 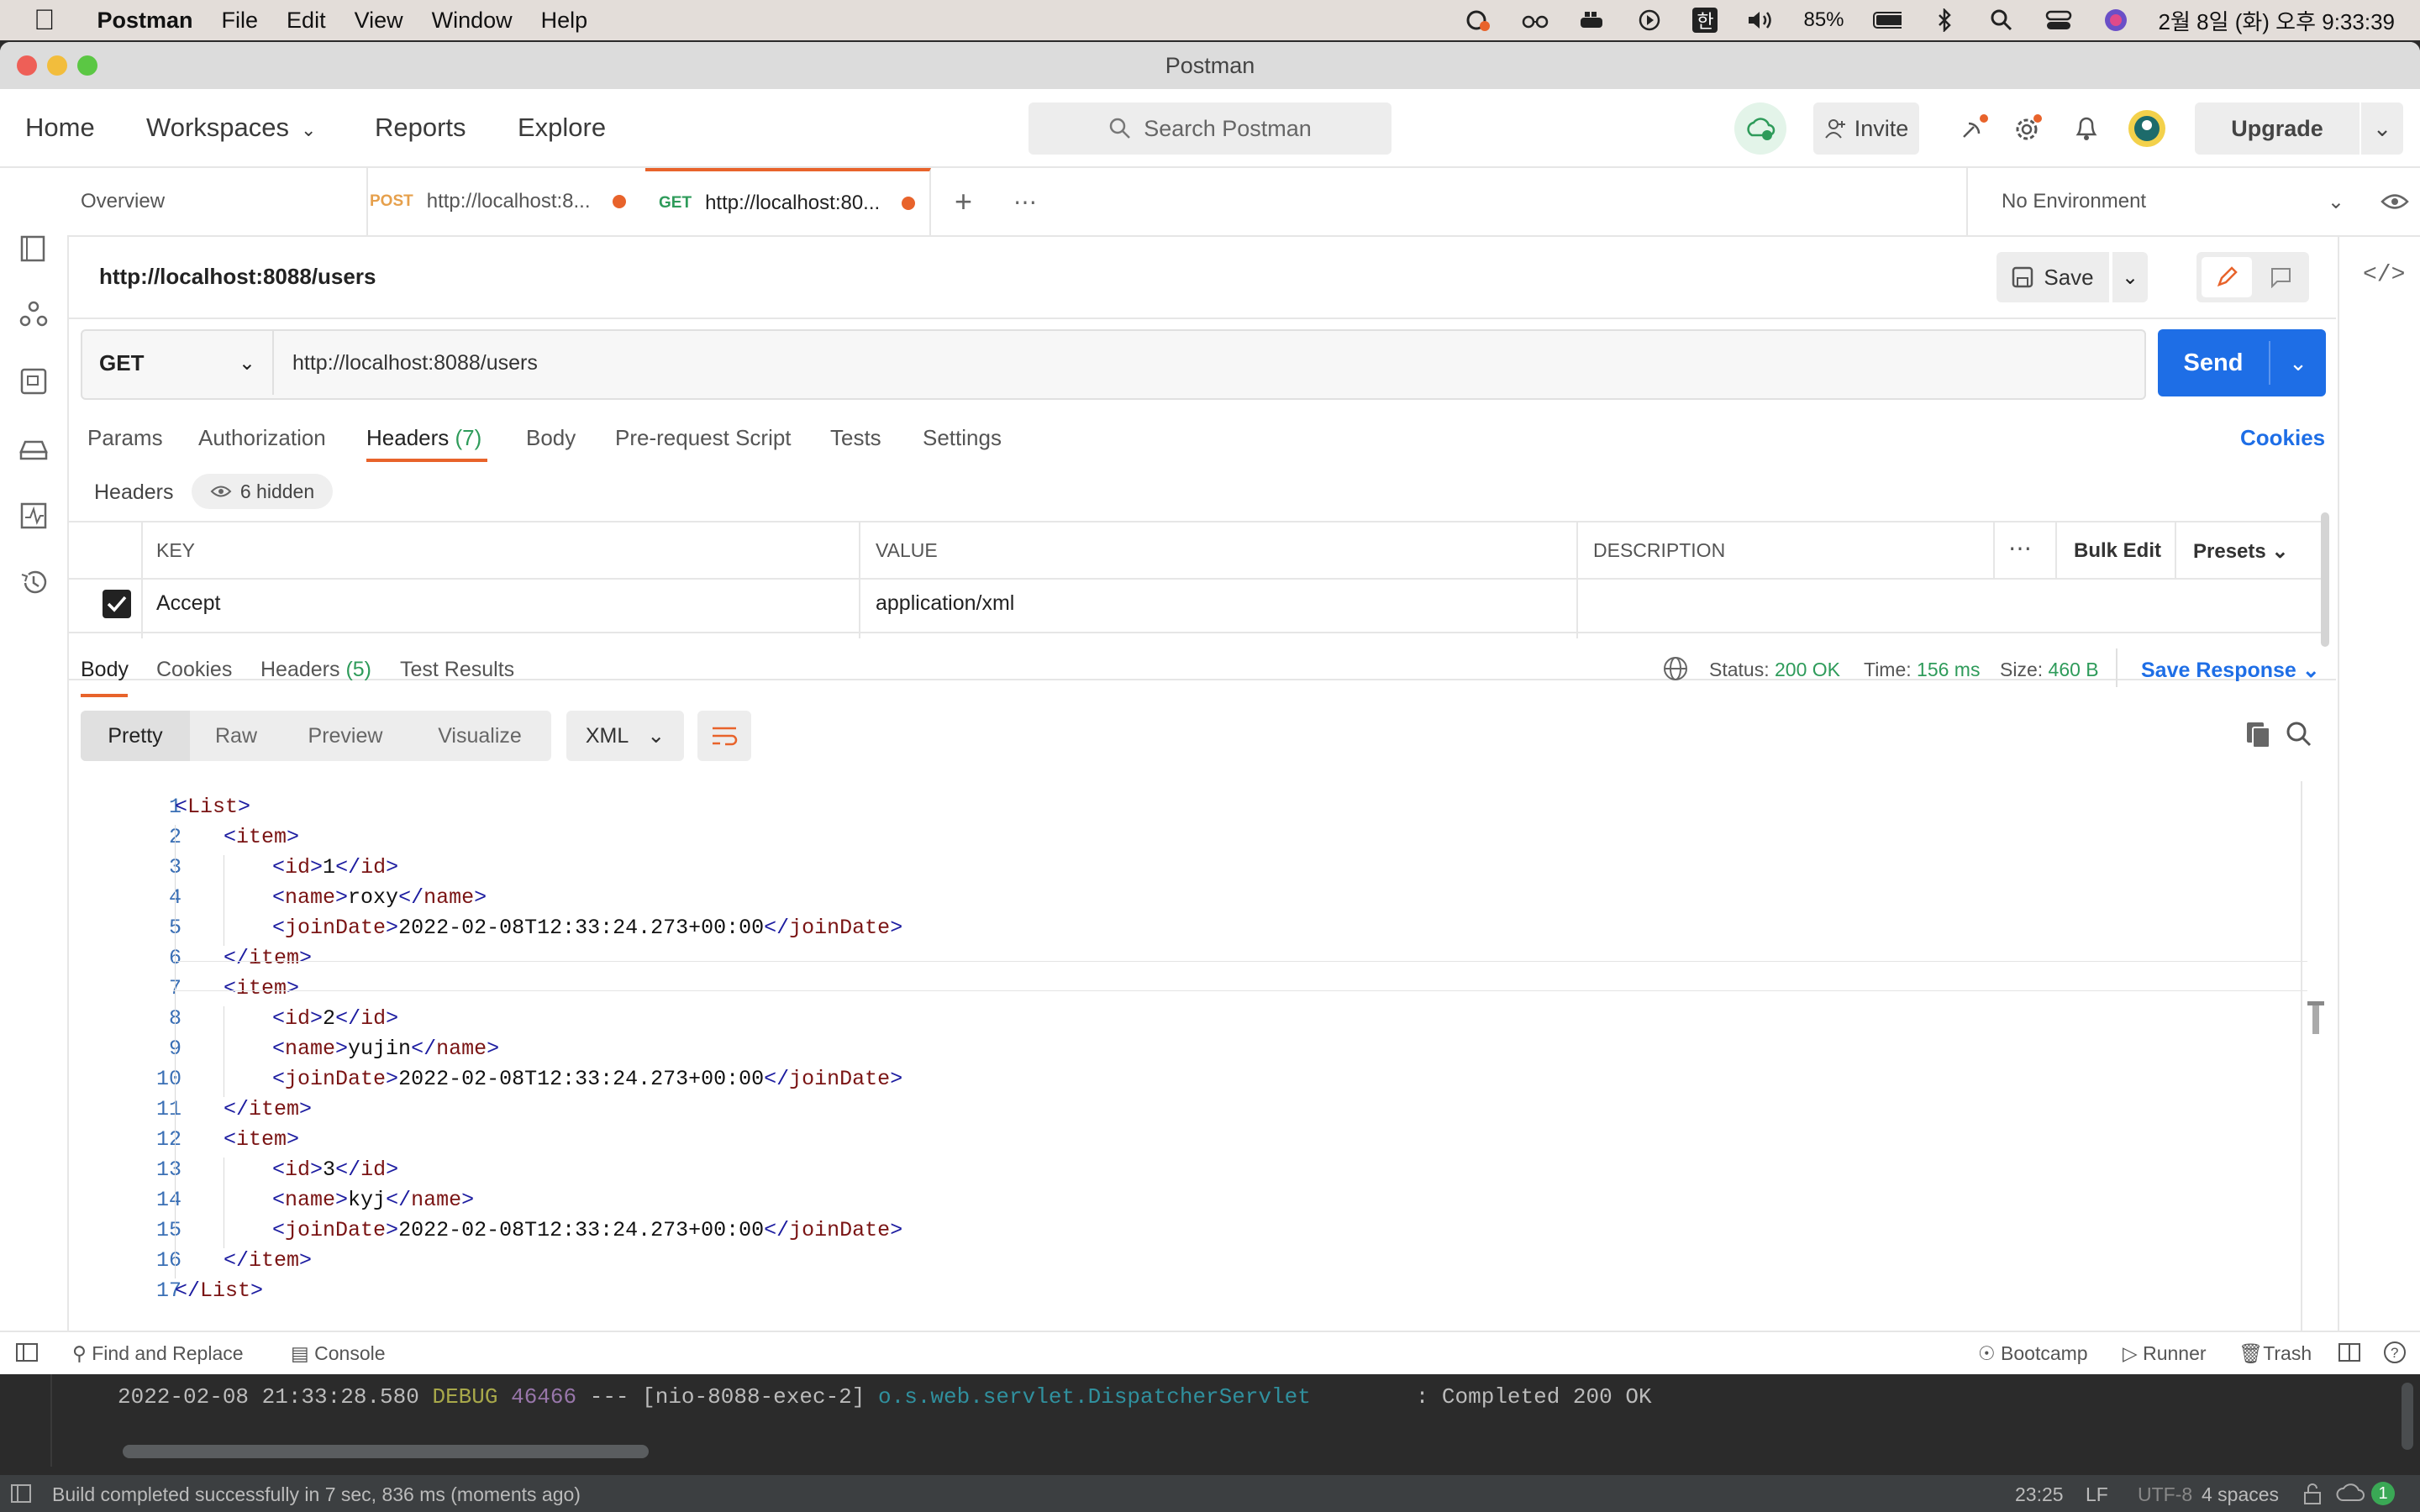 What do you see at coordinates (2130, 277) in the screenshot?
I see `save-options-chevron-icon: ⌄` at bounding box center [2130, 277].